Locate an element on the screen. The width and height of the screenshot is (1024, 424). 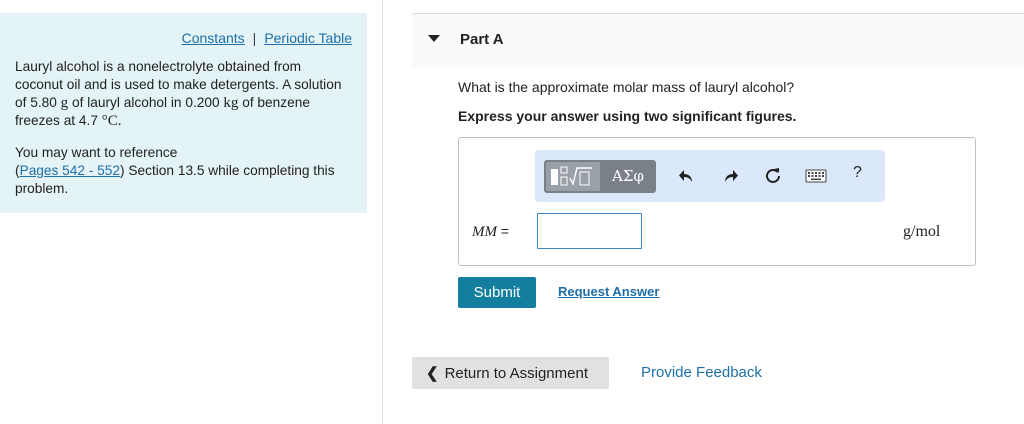
redo-icon is located at coordinates (731, 176).